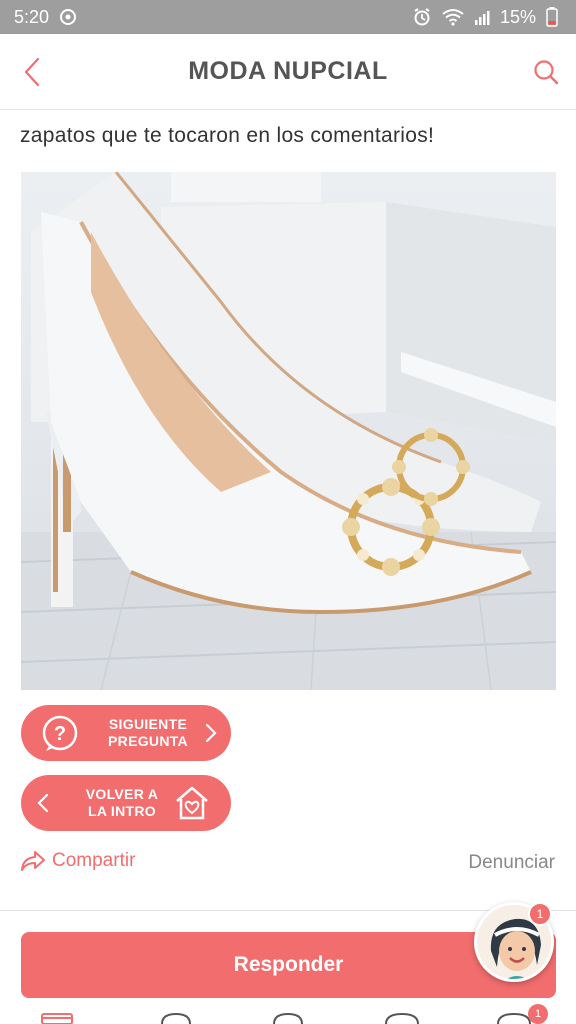 Image resolution: width=576 pixels, height=1024 pixels. What do you see at coordinates (33, 861) in the screenshot?
I see `share-arrow-icon` at bounding box center [33, 861].